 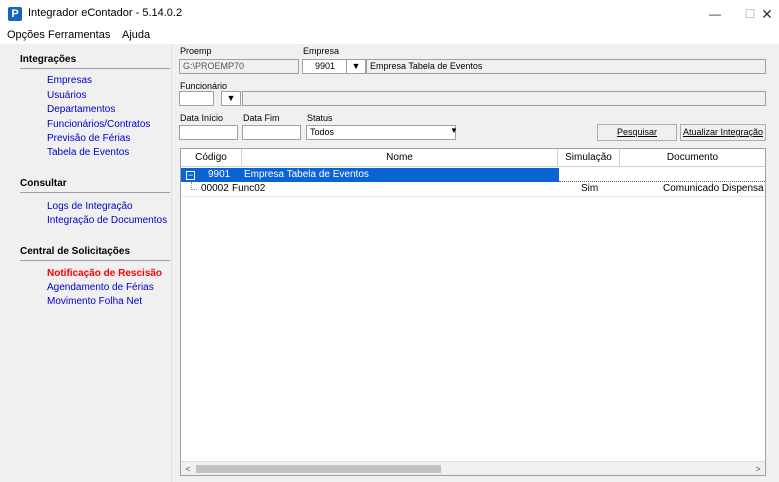 I want to click on nav-previsao-ferias: Previsão de Férias, so click(x=88, y=138).